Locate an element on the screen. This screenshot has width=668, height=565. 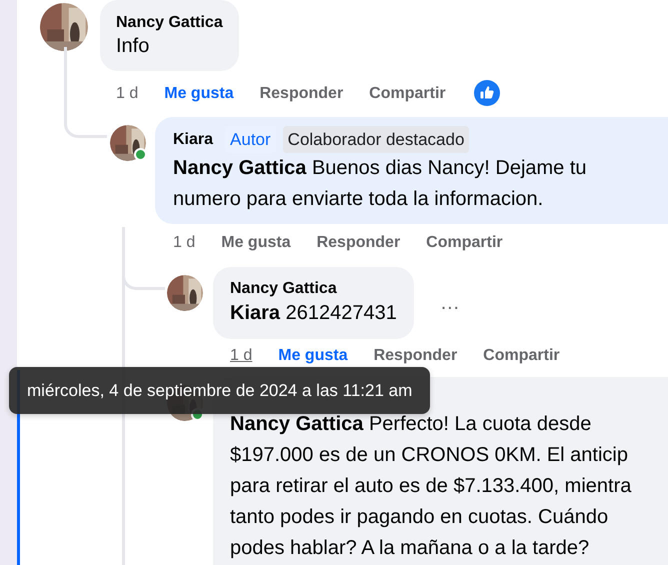
contributor-badge: Colaborador destacado is located at coordinates (376, 139).